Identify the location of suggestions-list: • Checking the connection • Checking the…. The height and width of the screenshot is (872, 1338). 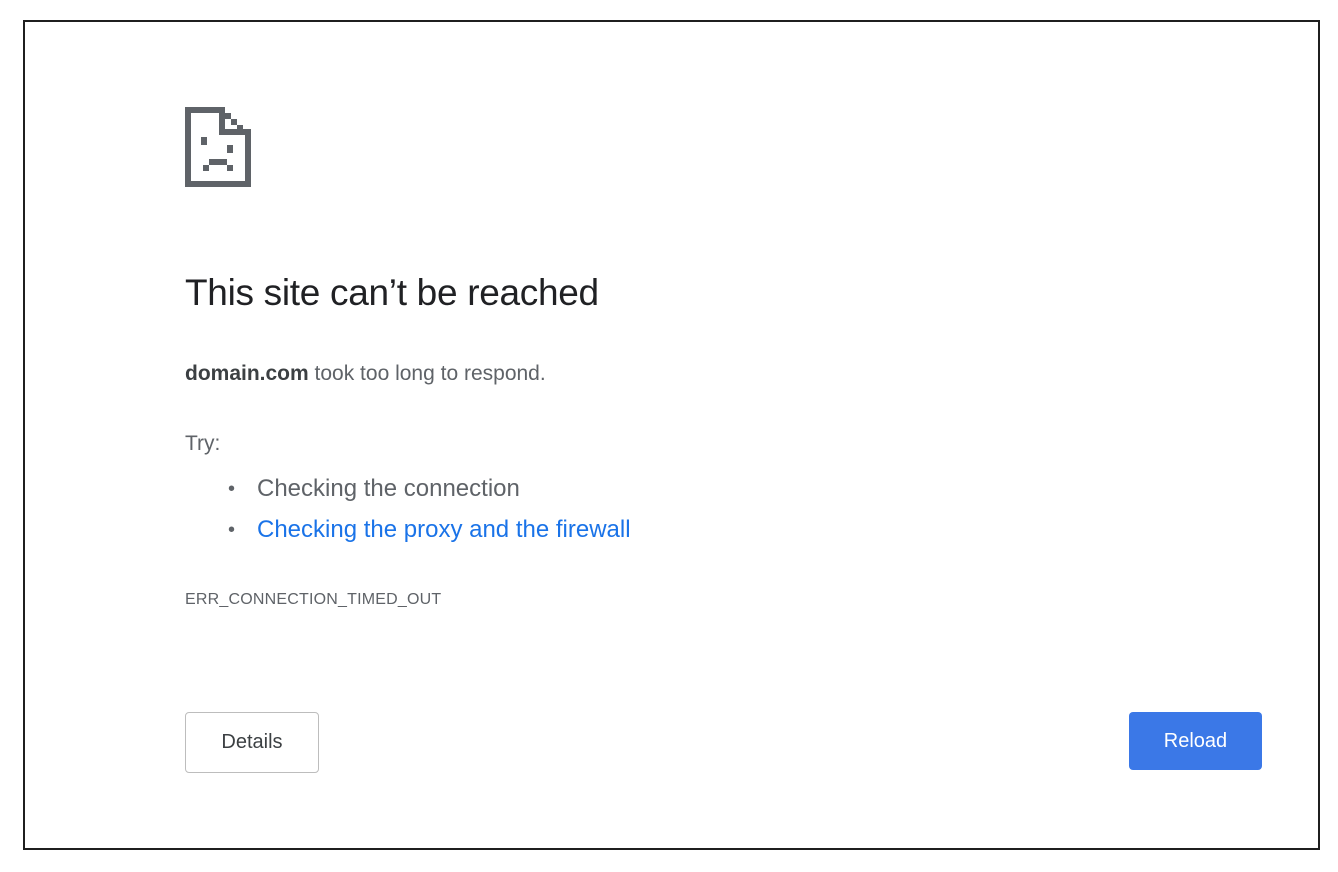
(408, 512).